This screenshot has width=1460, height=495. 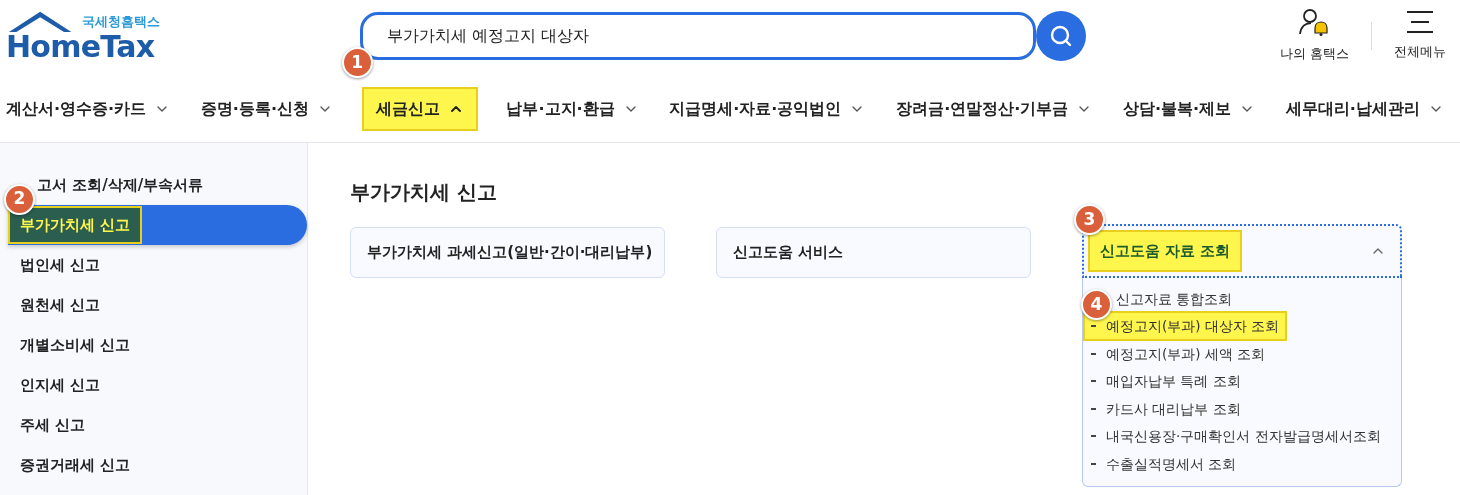 I want to click on sidebar-item: 법인세 신고, so click(x=50, y=265).